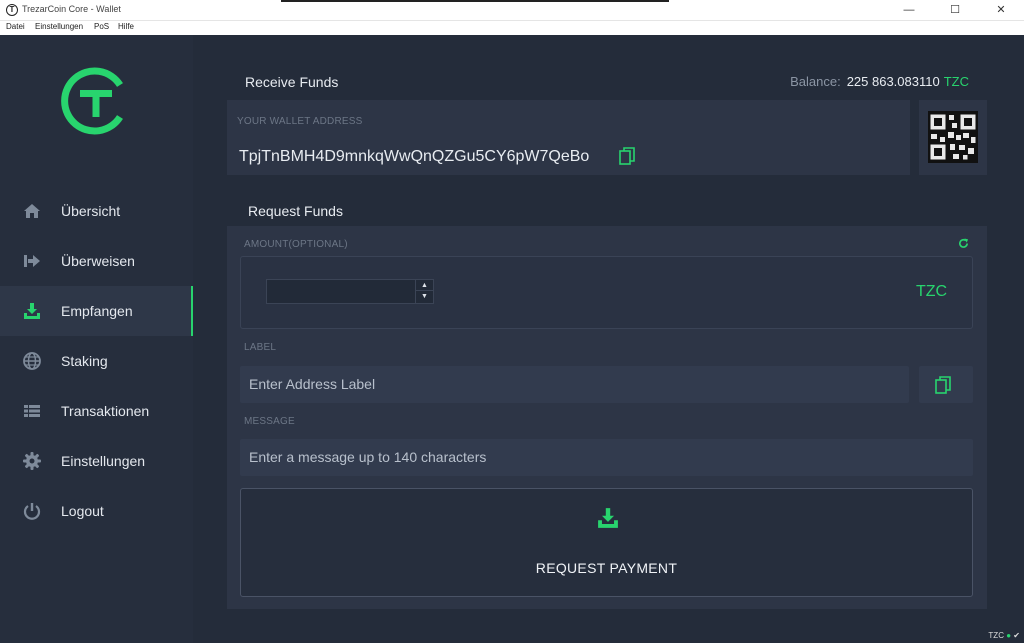 Image resolution: width=1024 pixels, height=643 pixels. Describe the element at coordinates (606, 568) in the screenshot. I see `request-payment-label: REQUEST PAYMENT` at that location.